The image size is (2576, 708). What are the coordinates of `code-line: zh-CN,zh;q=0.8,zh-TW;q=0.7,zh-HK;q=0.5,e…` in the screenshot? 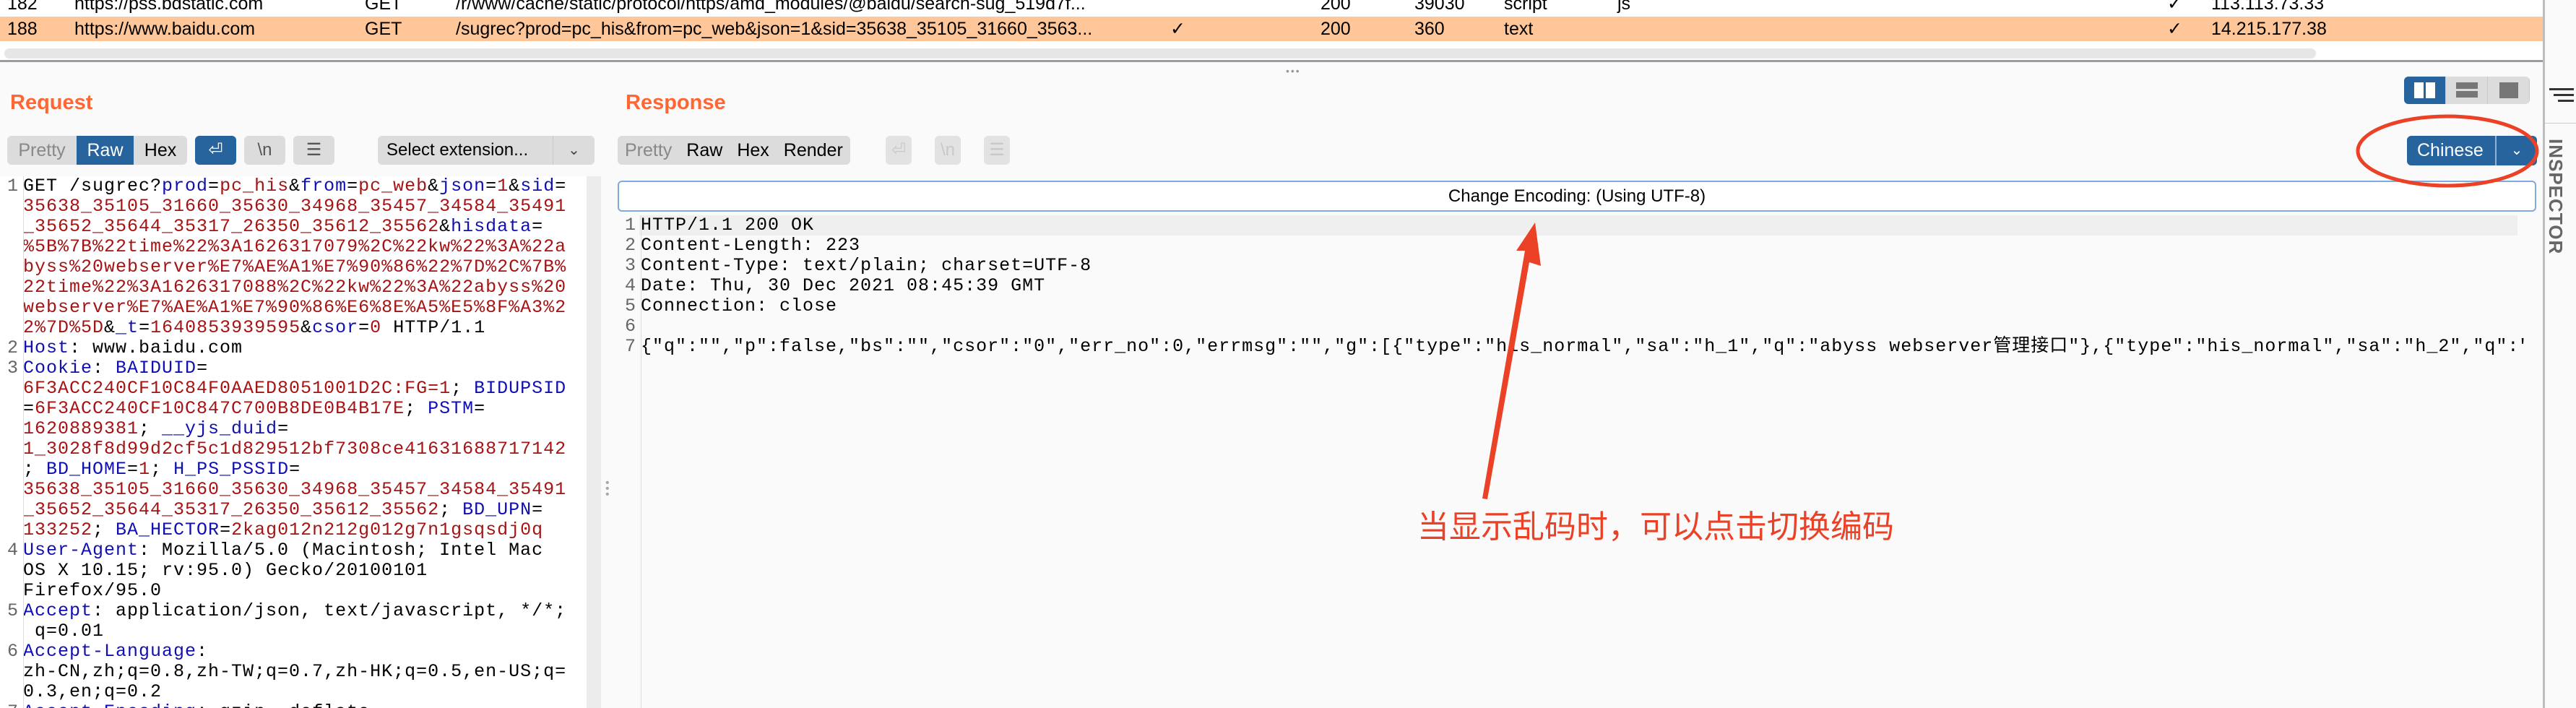 It's located at (294, 672).